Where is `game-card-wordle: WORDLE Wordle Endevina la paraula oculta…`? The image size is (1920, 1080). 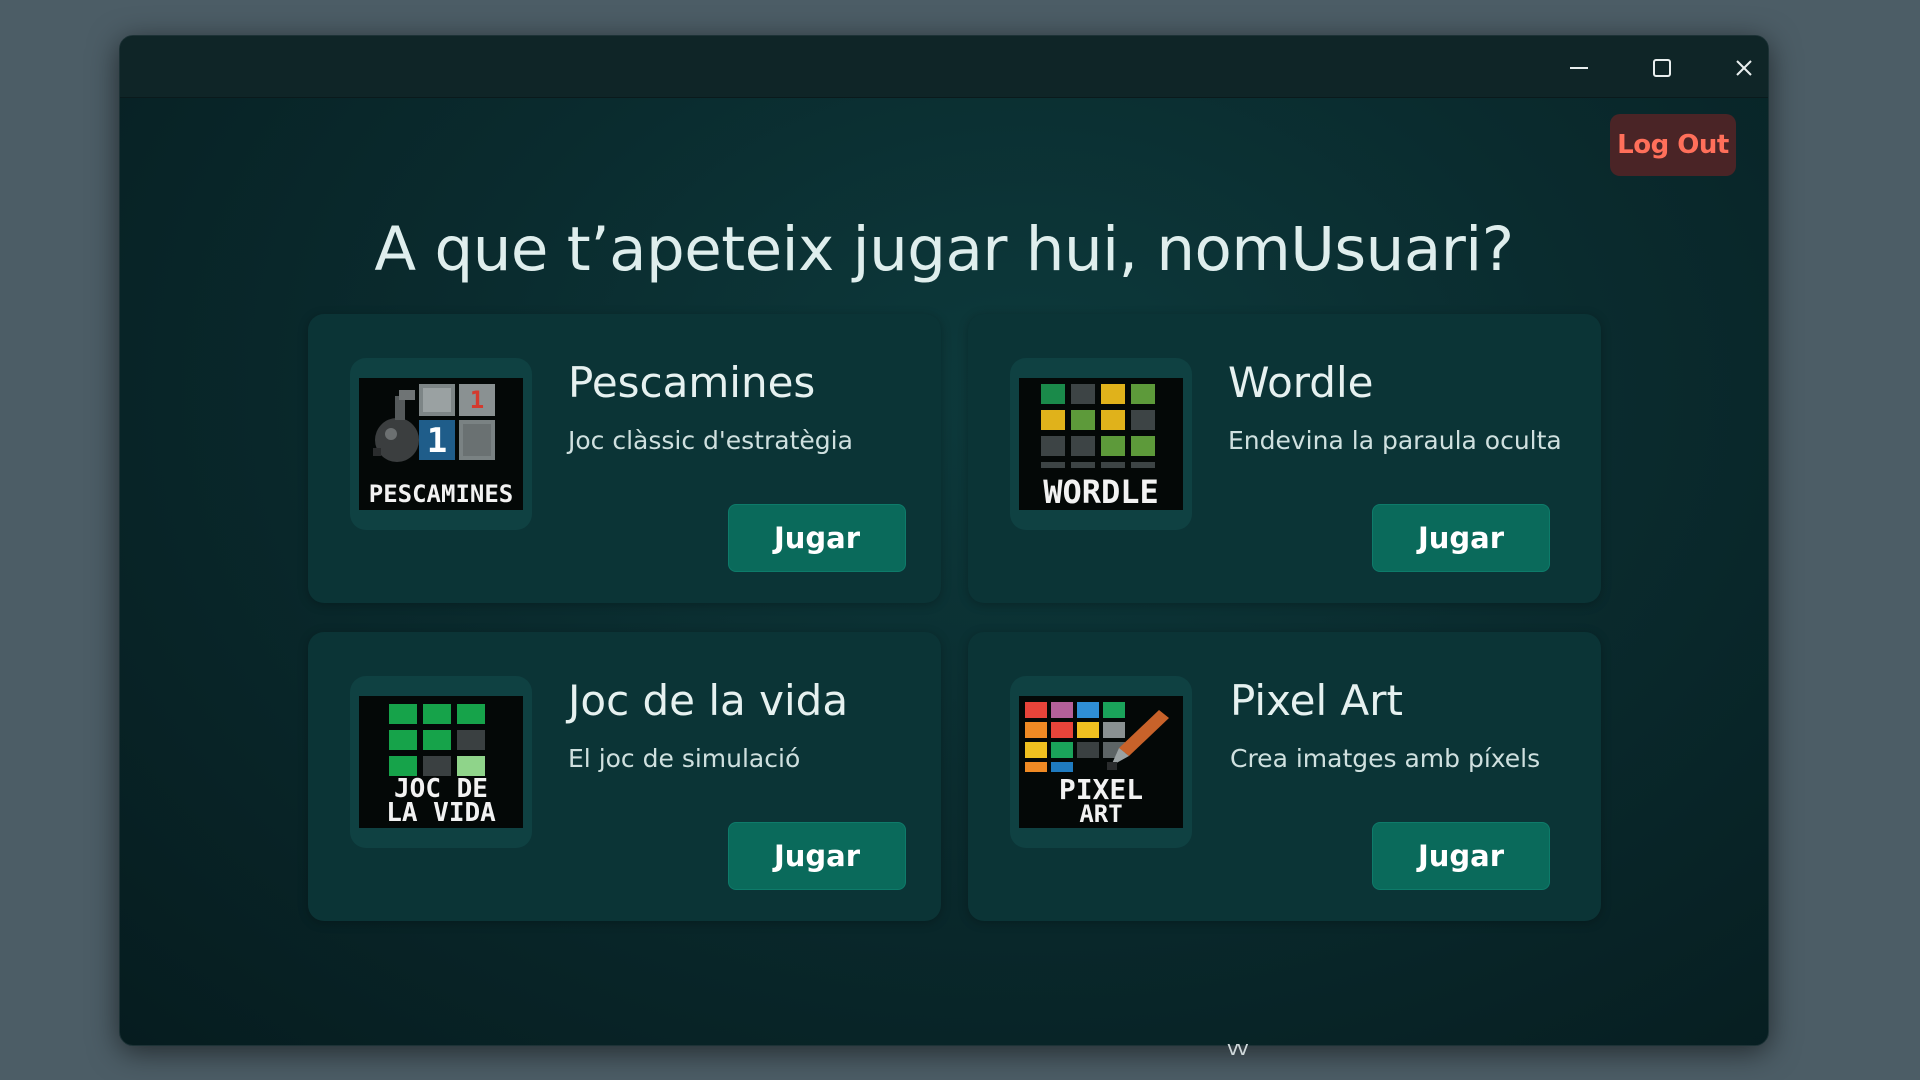
game-card-wordle: WORDLE Wordle Endevina la paraula oculta… is located at coordinates (1284, 458).